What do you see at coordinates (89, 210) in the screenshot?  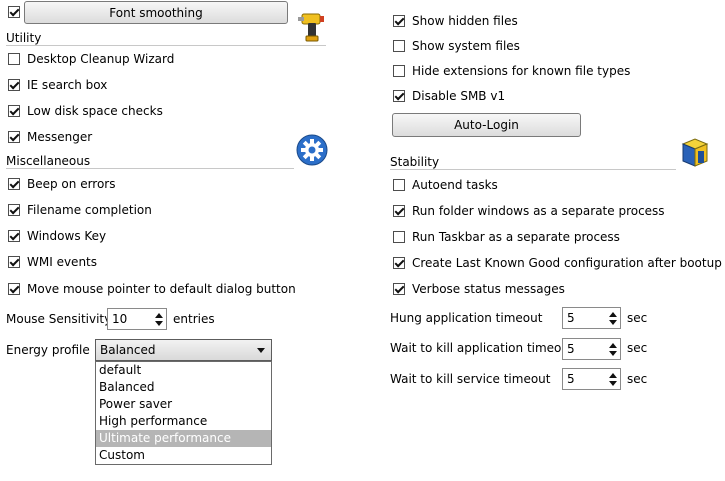 I see `checkbox-label: Filename completion` at bounding box center [89, 210].